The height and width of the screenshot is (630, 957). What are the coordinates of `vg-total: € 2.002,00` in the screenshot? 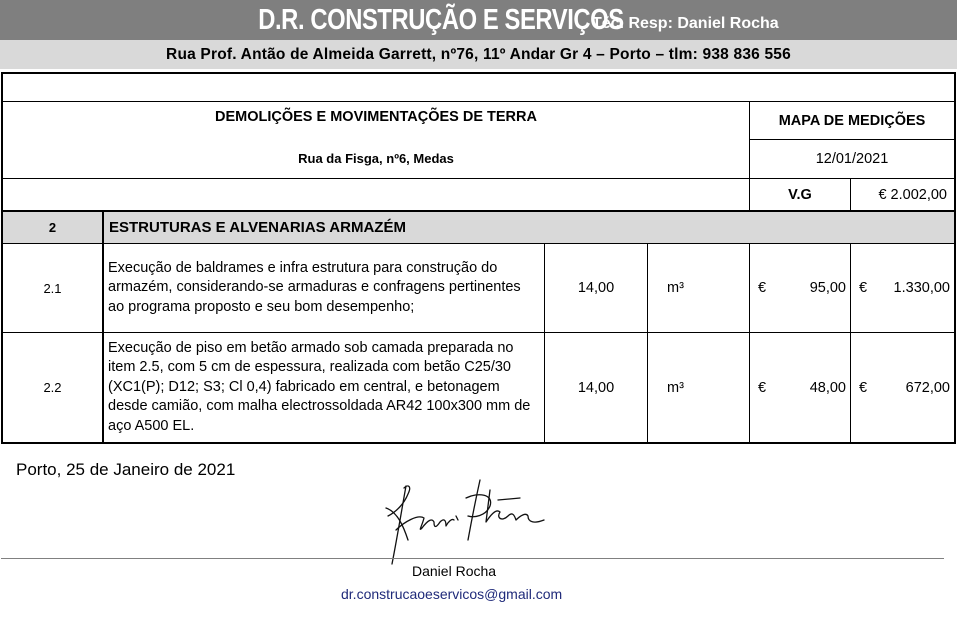 It's located at (903, 194).